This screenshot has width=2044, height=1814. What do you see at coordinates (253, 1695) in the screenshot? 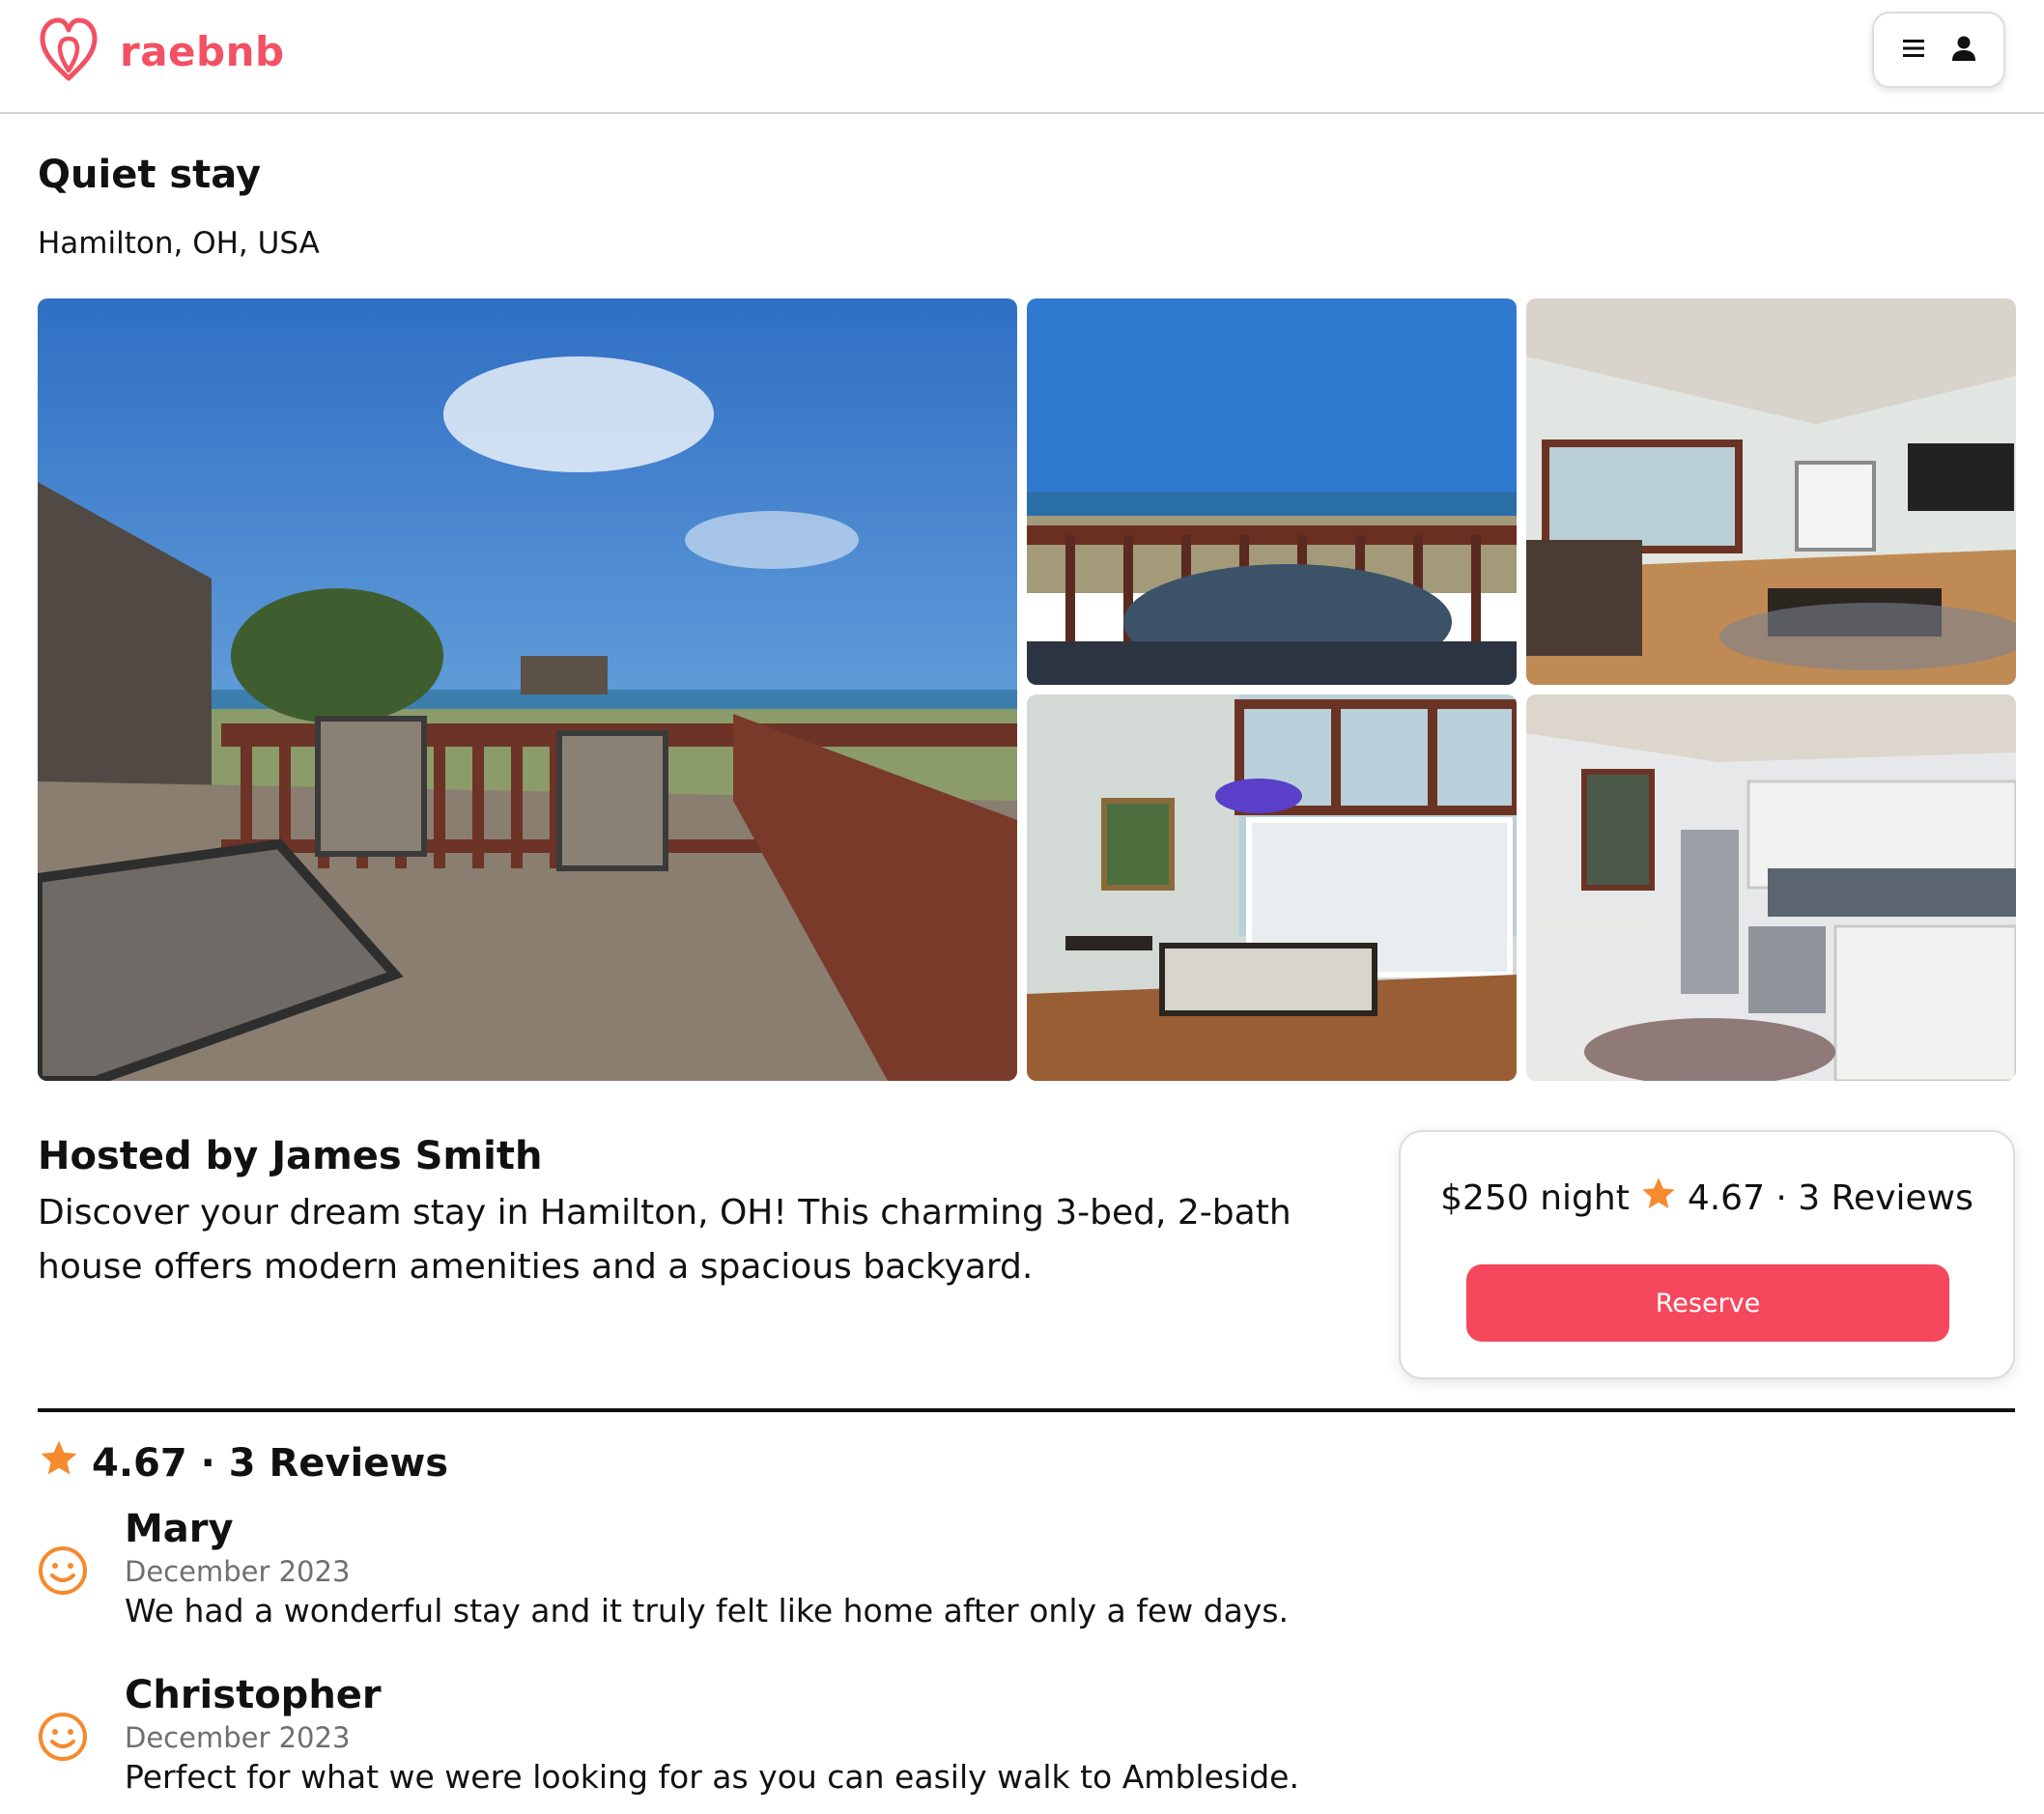
I see `reviewer-name: Christopher` at bounding box center [253, 1695].